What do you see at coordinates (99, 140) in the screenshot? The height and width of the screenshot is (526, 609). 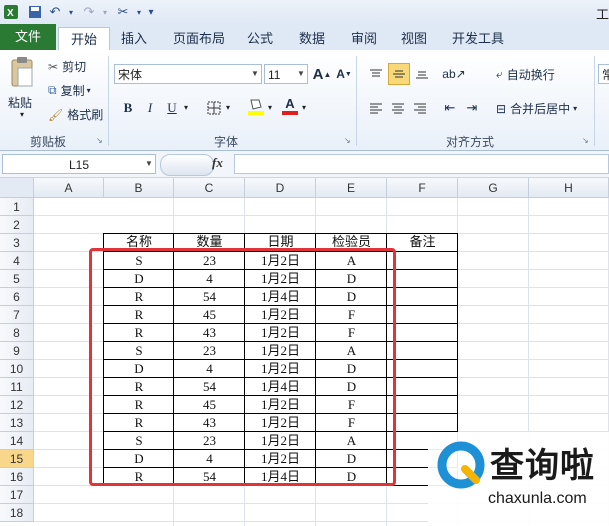 I see `clipboard-launcher-icon: ↘` at bounding box center [99, 140].